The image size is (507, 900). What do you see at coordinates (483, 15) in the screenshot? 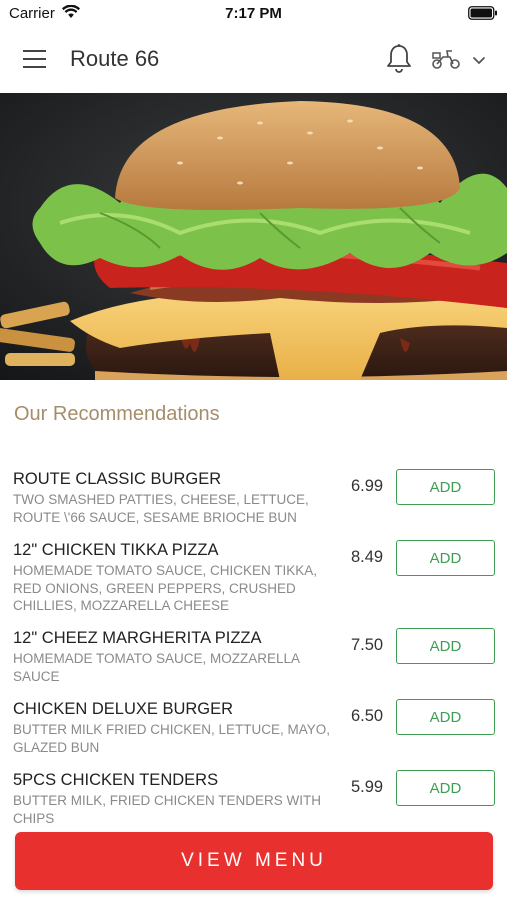
I see `battery-icon` at bounding box center [483, 15].